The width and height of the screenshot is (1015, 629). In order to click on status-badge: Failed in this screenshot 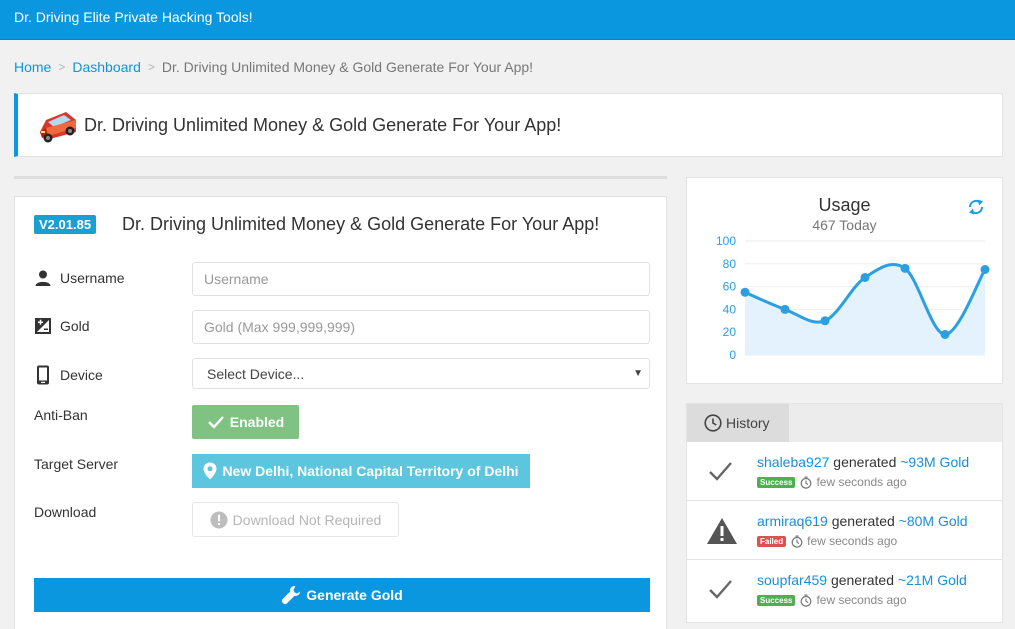, I will do `click(772, 541)`.